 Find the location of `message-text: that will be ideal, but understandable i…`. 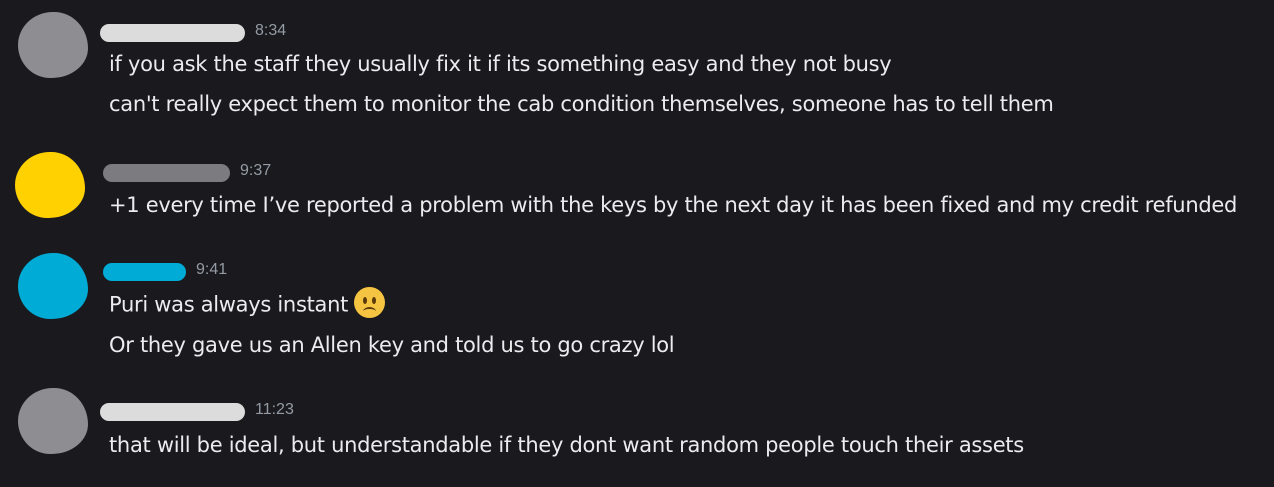

message-text: that will be ideal, but understandable i… is located at coordinates (566, 445).